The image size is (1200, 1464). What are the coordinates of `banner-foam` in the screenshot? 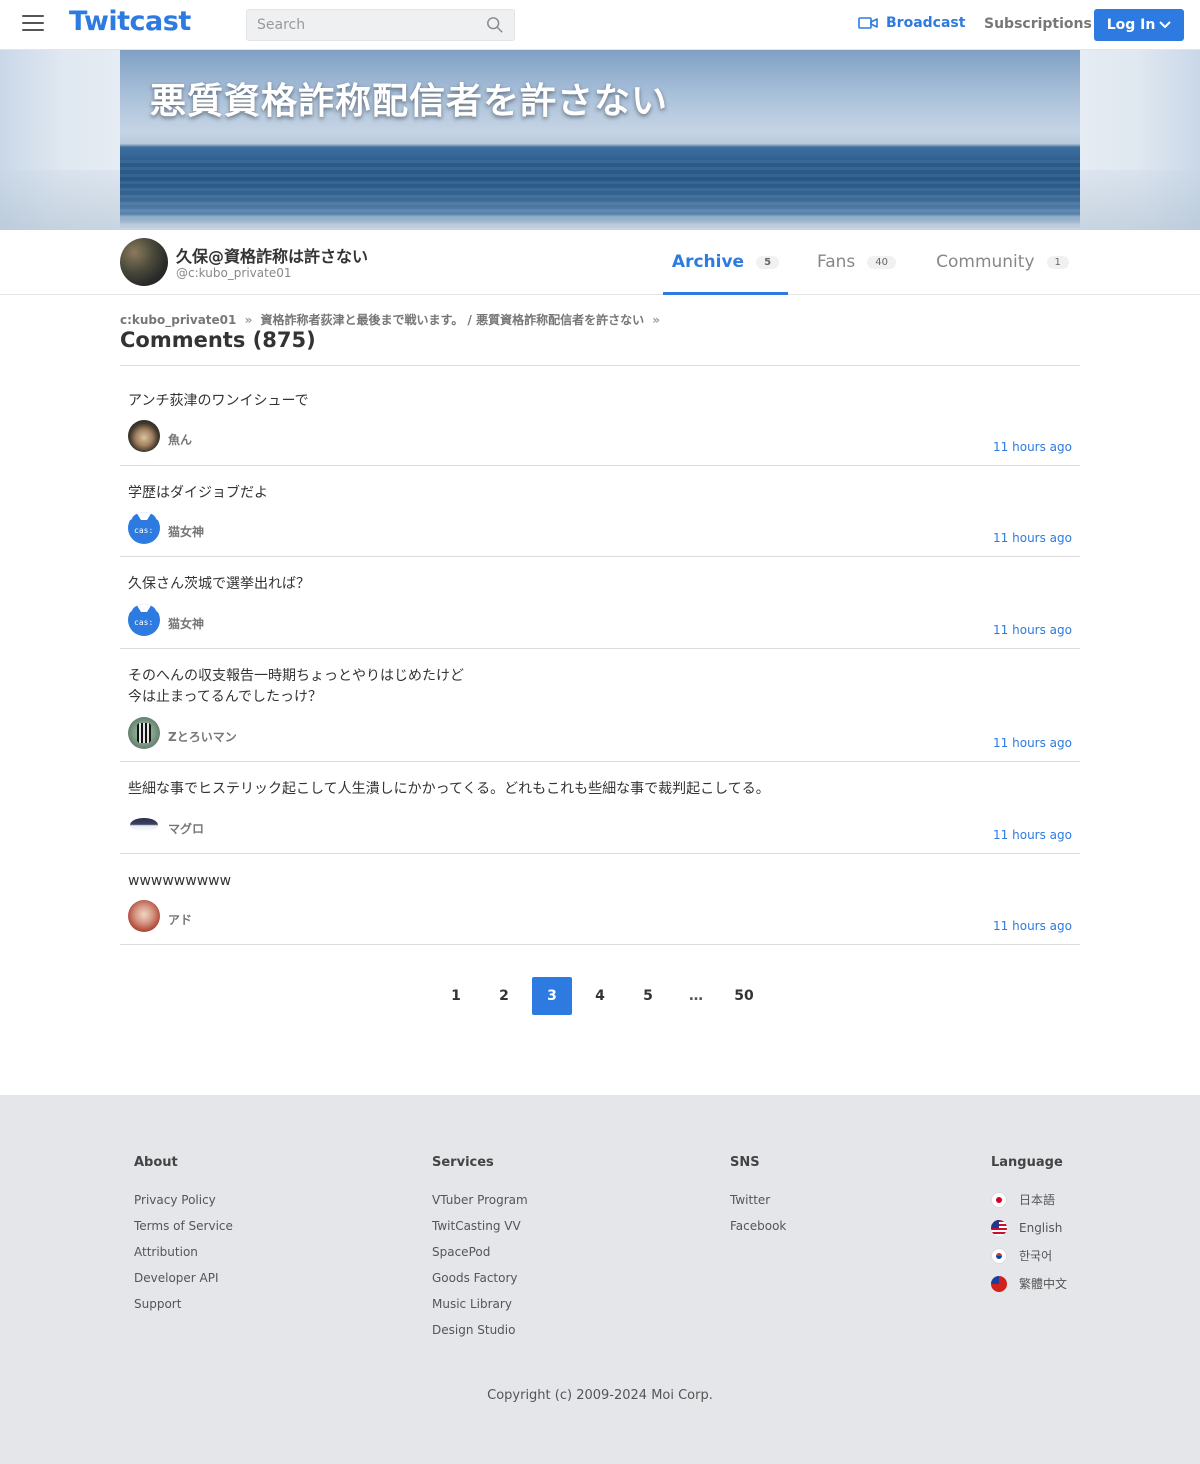 It's located at (600, 222).